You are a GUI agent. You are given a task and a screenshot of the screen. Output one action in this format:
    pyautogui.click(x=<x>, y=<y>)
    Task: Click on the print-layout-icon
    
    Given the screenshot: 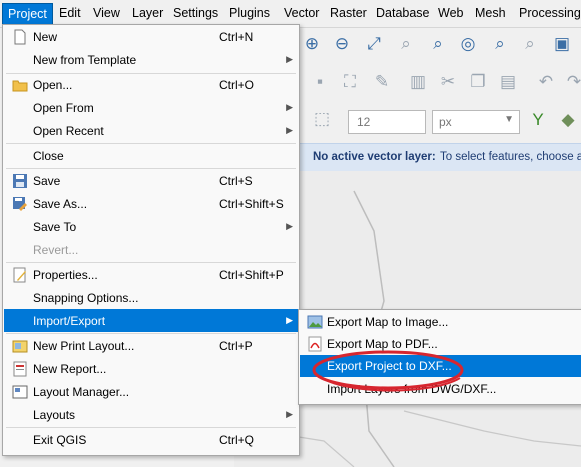 What is the action you would take?
    pyautogui.click(x=20, y=346)
    